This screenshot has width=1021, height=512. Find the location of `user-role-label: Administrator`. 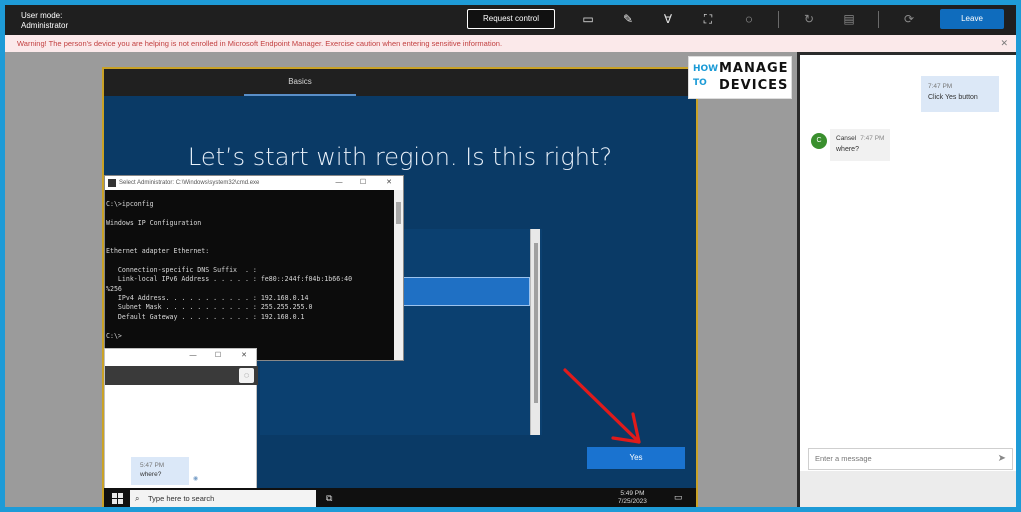

user-role-label: Administrator is located at coordinates (45, 25).